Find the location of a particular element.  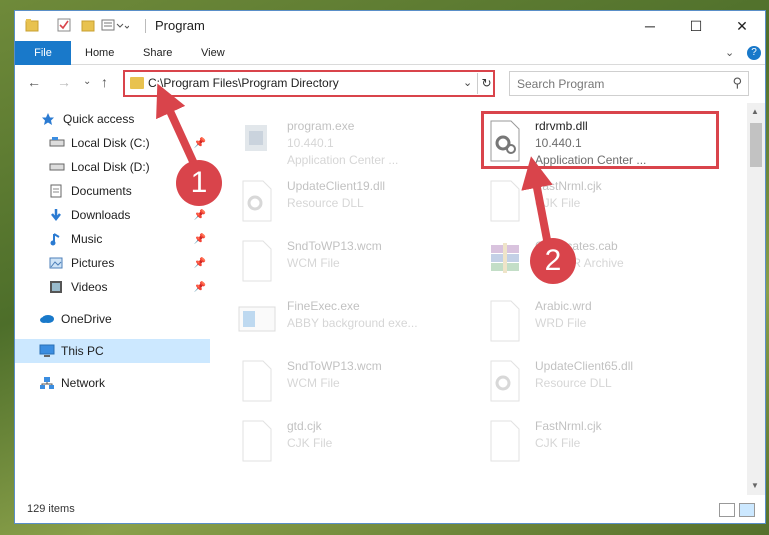

nav-item-this-pc: This PC is located at coordinates (112, 351).